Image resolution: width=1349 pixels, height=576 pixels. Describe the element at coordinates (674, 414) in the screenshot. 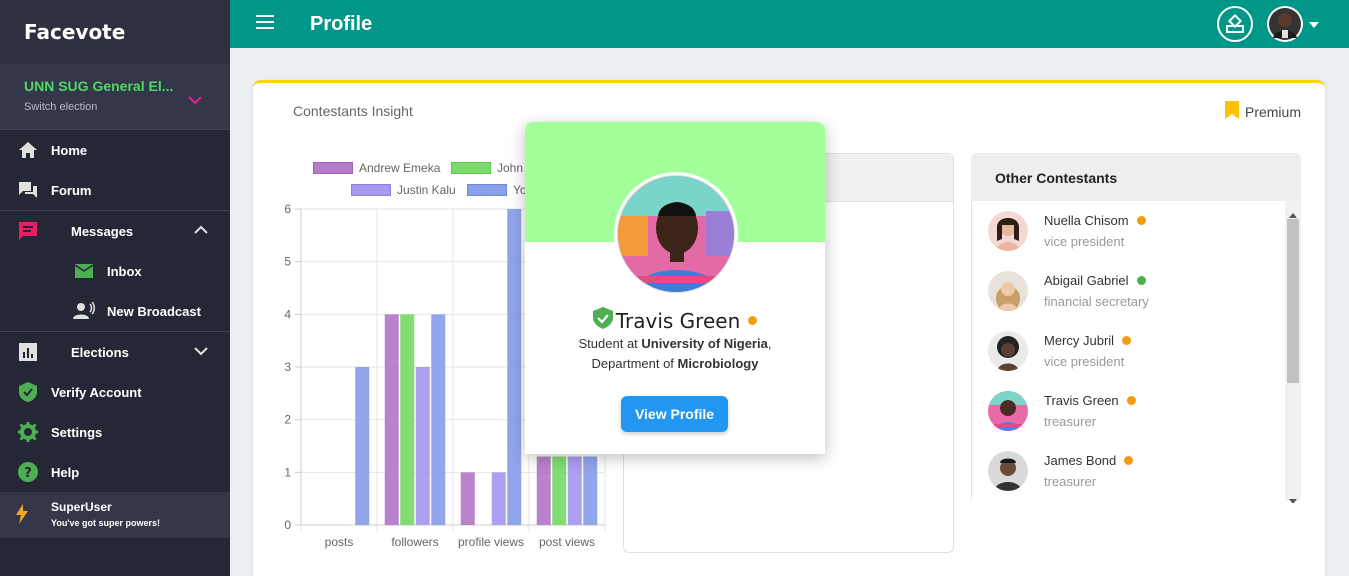

I see `view-profile-button: View Profile` at that location.